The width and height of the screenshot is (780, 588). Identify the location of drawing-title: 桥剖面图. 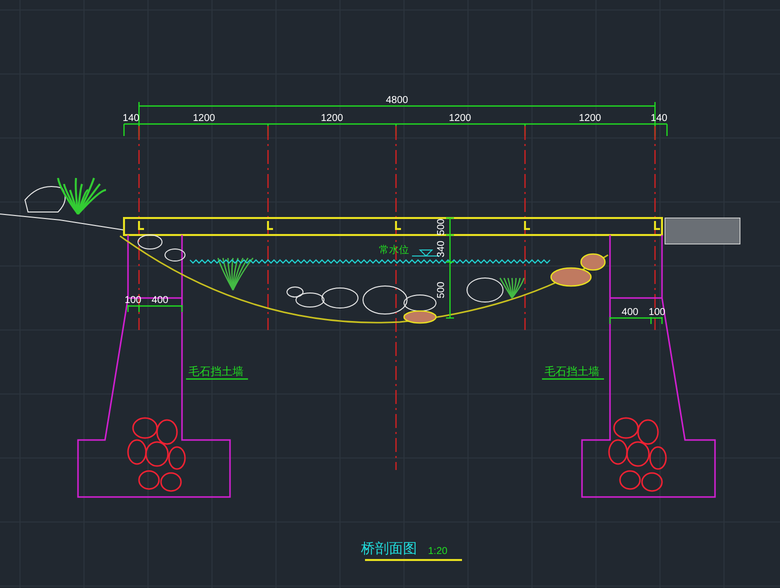
(389, 548).